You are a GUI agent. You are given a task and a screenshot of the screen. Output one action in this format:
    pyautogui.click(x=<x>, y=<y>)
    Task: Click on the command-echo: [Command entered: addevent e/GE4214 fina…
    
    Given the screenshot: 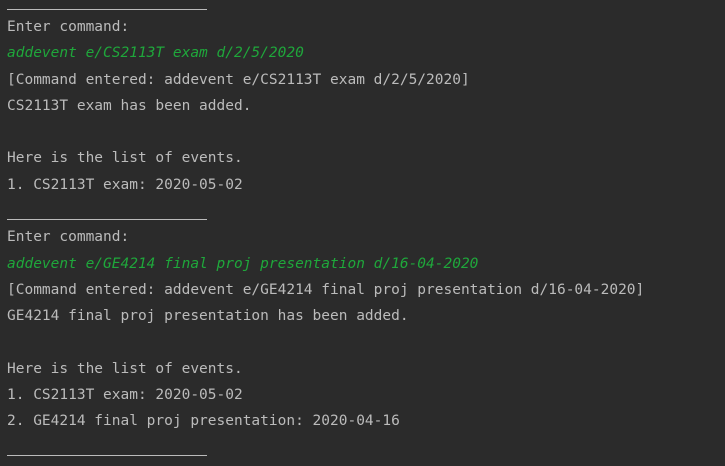 What is the action you would take?
    pyautogui.click(x=326, y=290)
    